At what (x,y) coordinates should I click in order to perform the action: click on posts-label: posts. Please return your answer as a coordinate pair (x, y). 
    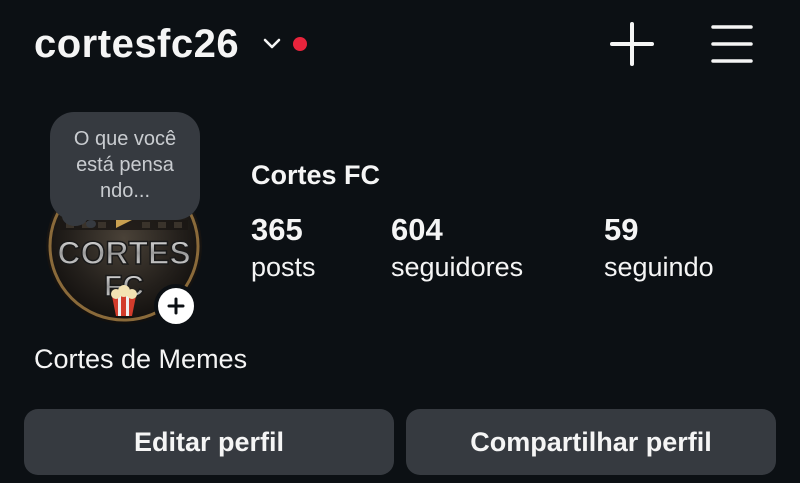
    Looking at the image, I should click on (283, 267).